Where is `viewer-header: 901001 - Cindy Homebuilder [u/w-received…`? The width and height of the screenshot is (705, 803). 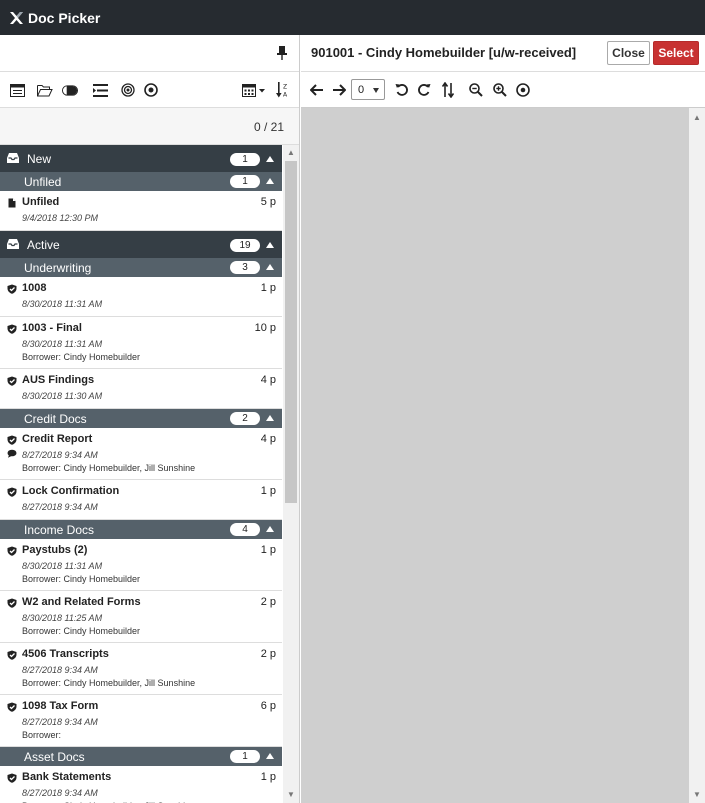
viewer-header: 901001 - Cindy Homebuilder [u/w-received… is located at coordinates (503, 53).